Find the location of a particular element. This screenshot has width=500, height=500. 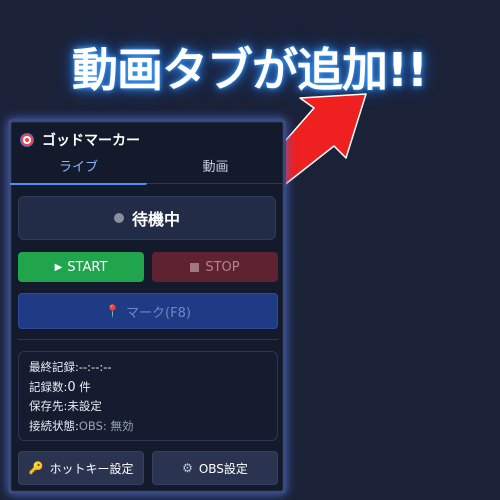

start-button-label: START is located at coordinates (87, 267).